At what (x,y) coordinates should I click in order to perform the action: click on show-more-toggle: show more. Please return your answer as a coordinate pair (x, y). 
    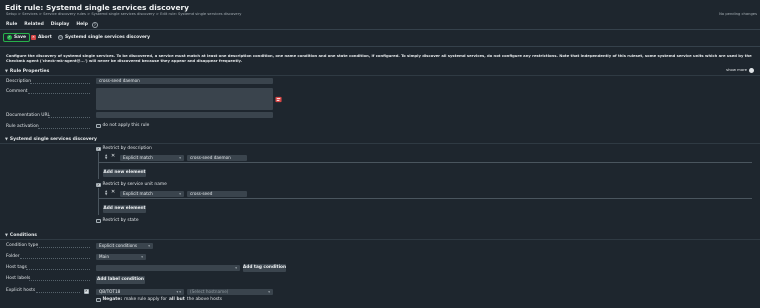
    Looking at the image, I should click on (740, 70).